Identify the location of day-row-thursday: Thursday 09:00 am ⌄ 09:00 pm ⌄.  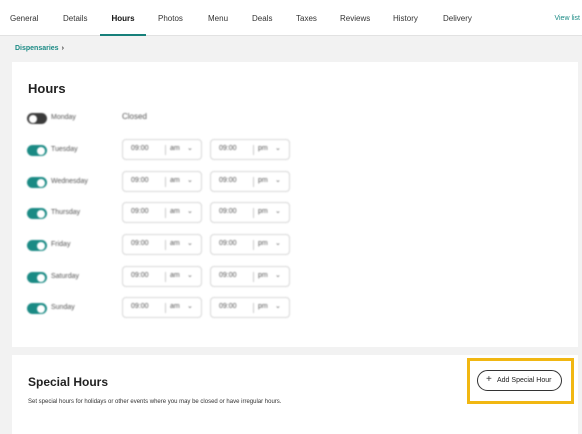
(177, 214).